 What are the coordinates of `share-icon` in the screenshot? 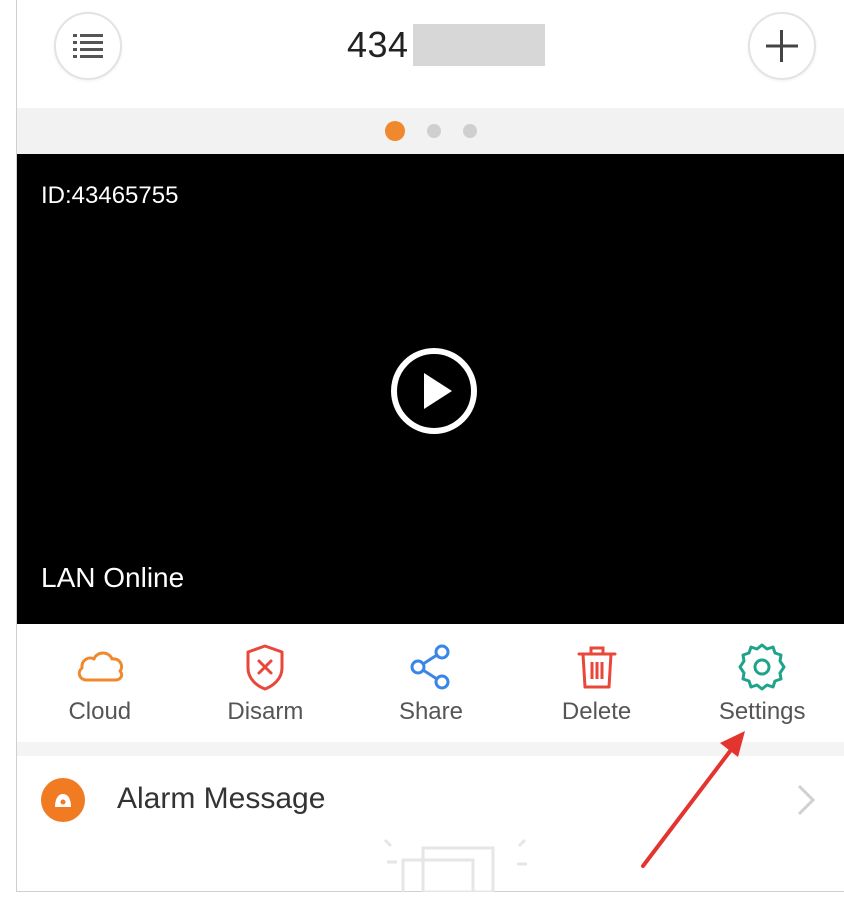 It's located at (430, 667).